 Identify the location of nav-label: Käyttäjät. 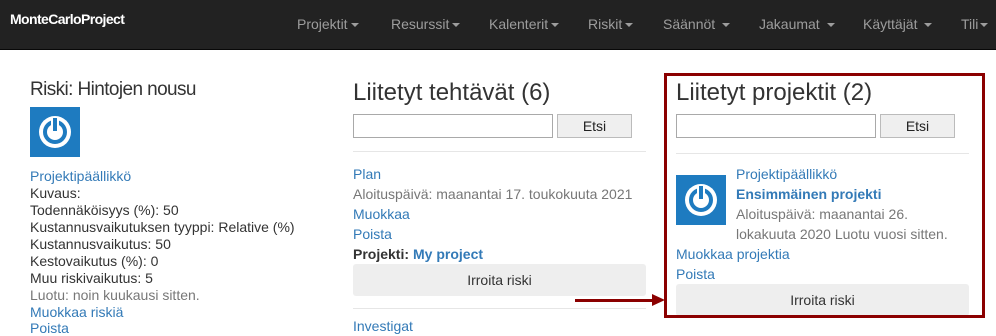
(890, 24).